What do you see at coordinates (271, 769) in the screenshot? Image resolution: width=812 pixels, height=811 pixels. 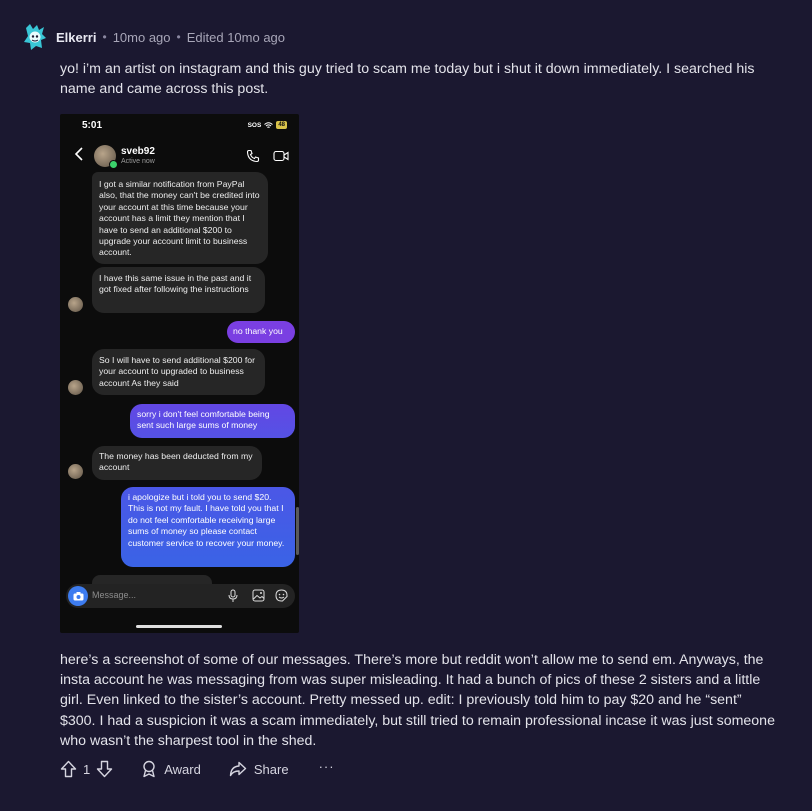 I see `share-label: Share` at bounding box center [271, 769].